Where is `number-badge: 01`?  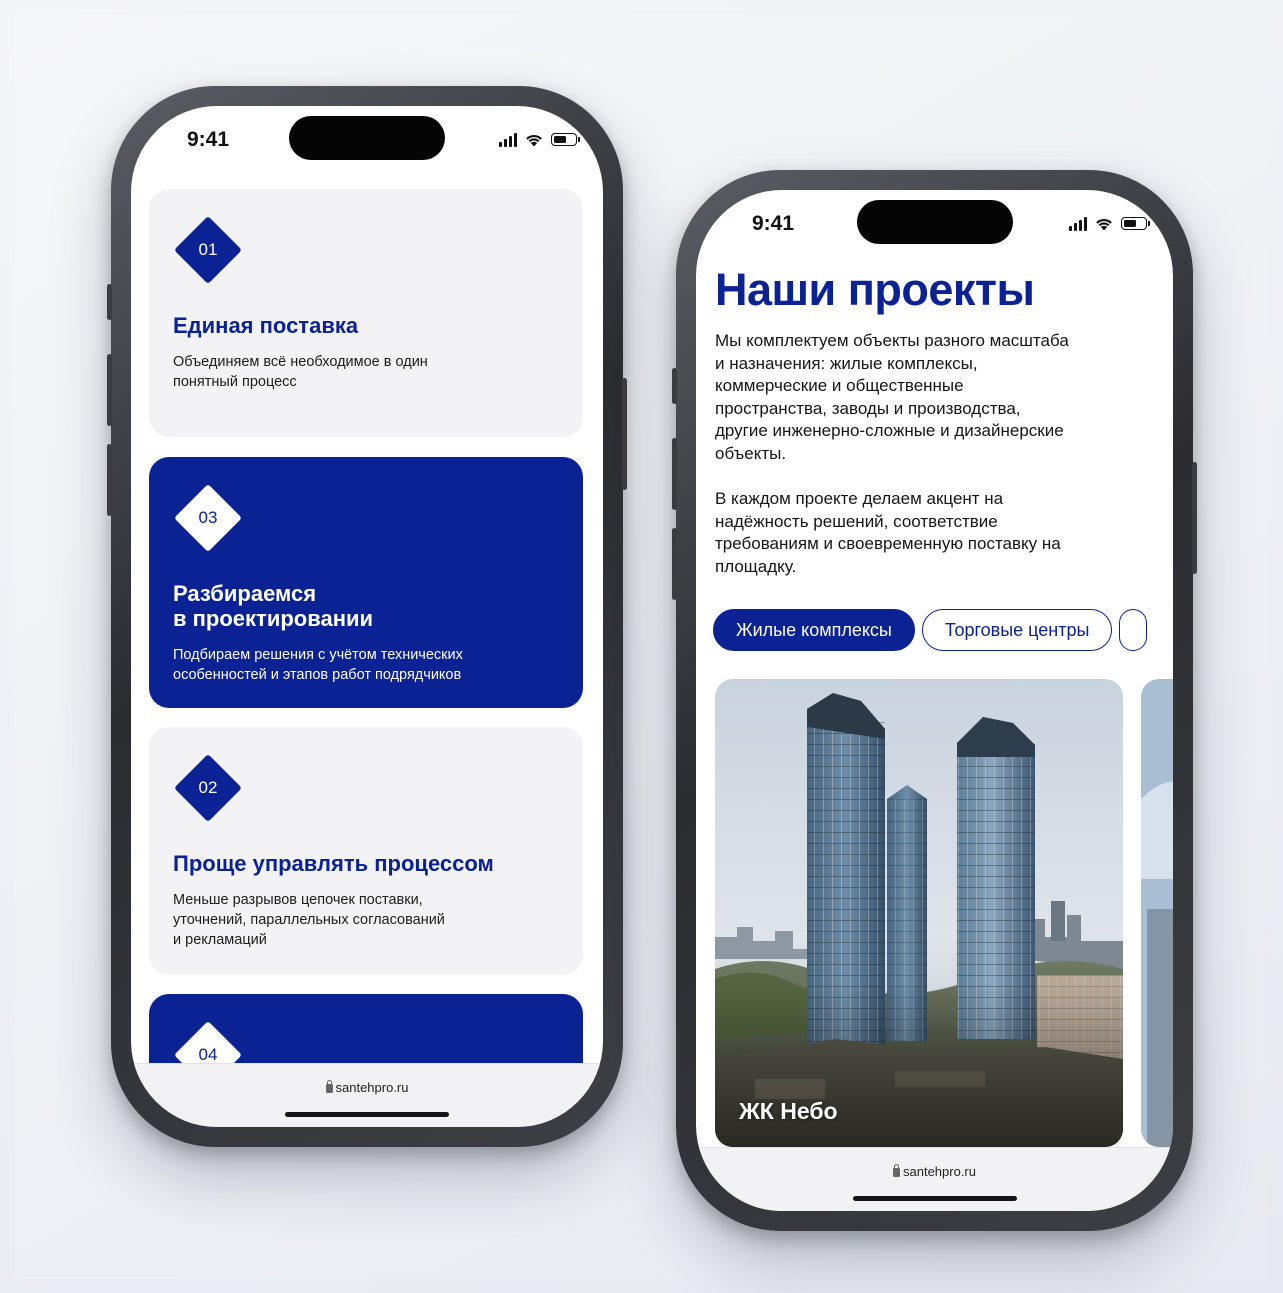
number-badge: 01 is located at coordinates (208, 250).